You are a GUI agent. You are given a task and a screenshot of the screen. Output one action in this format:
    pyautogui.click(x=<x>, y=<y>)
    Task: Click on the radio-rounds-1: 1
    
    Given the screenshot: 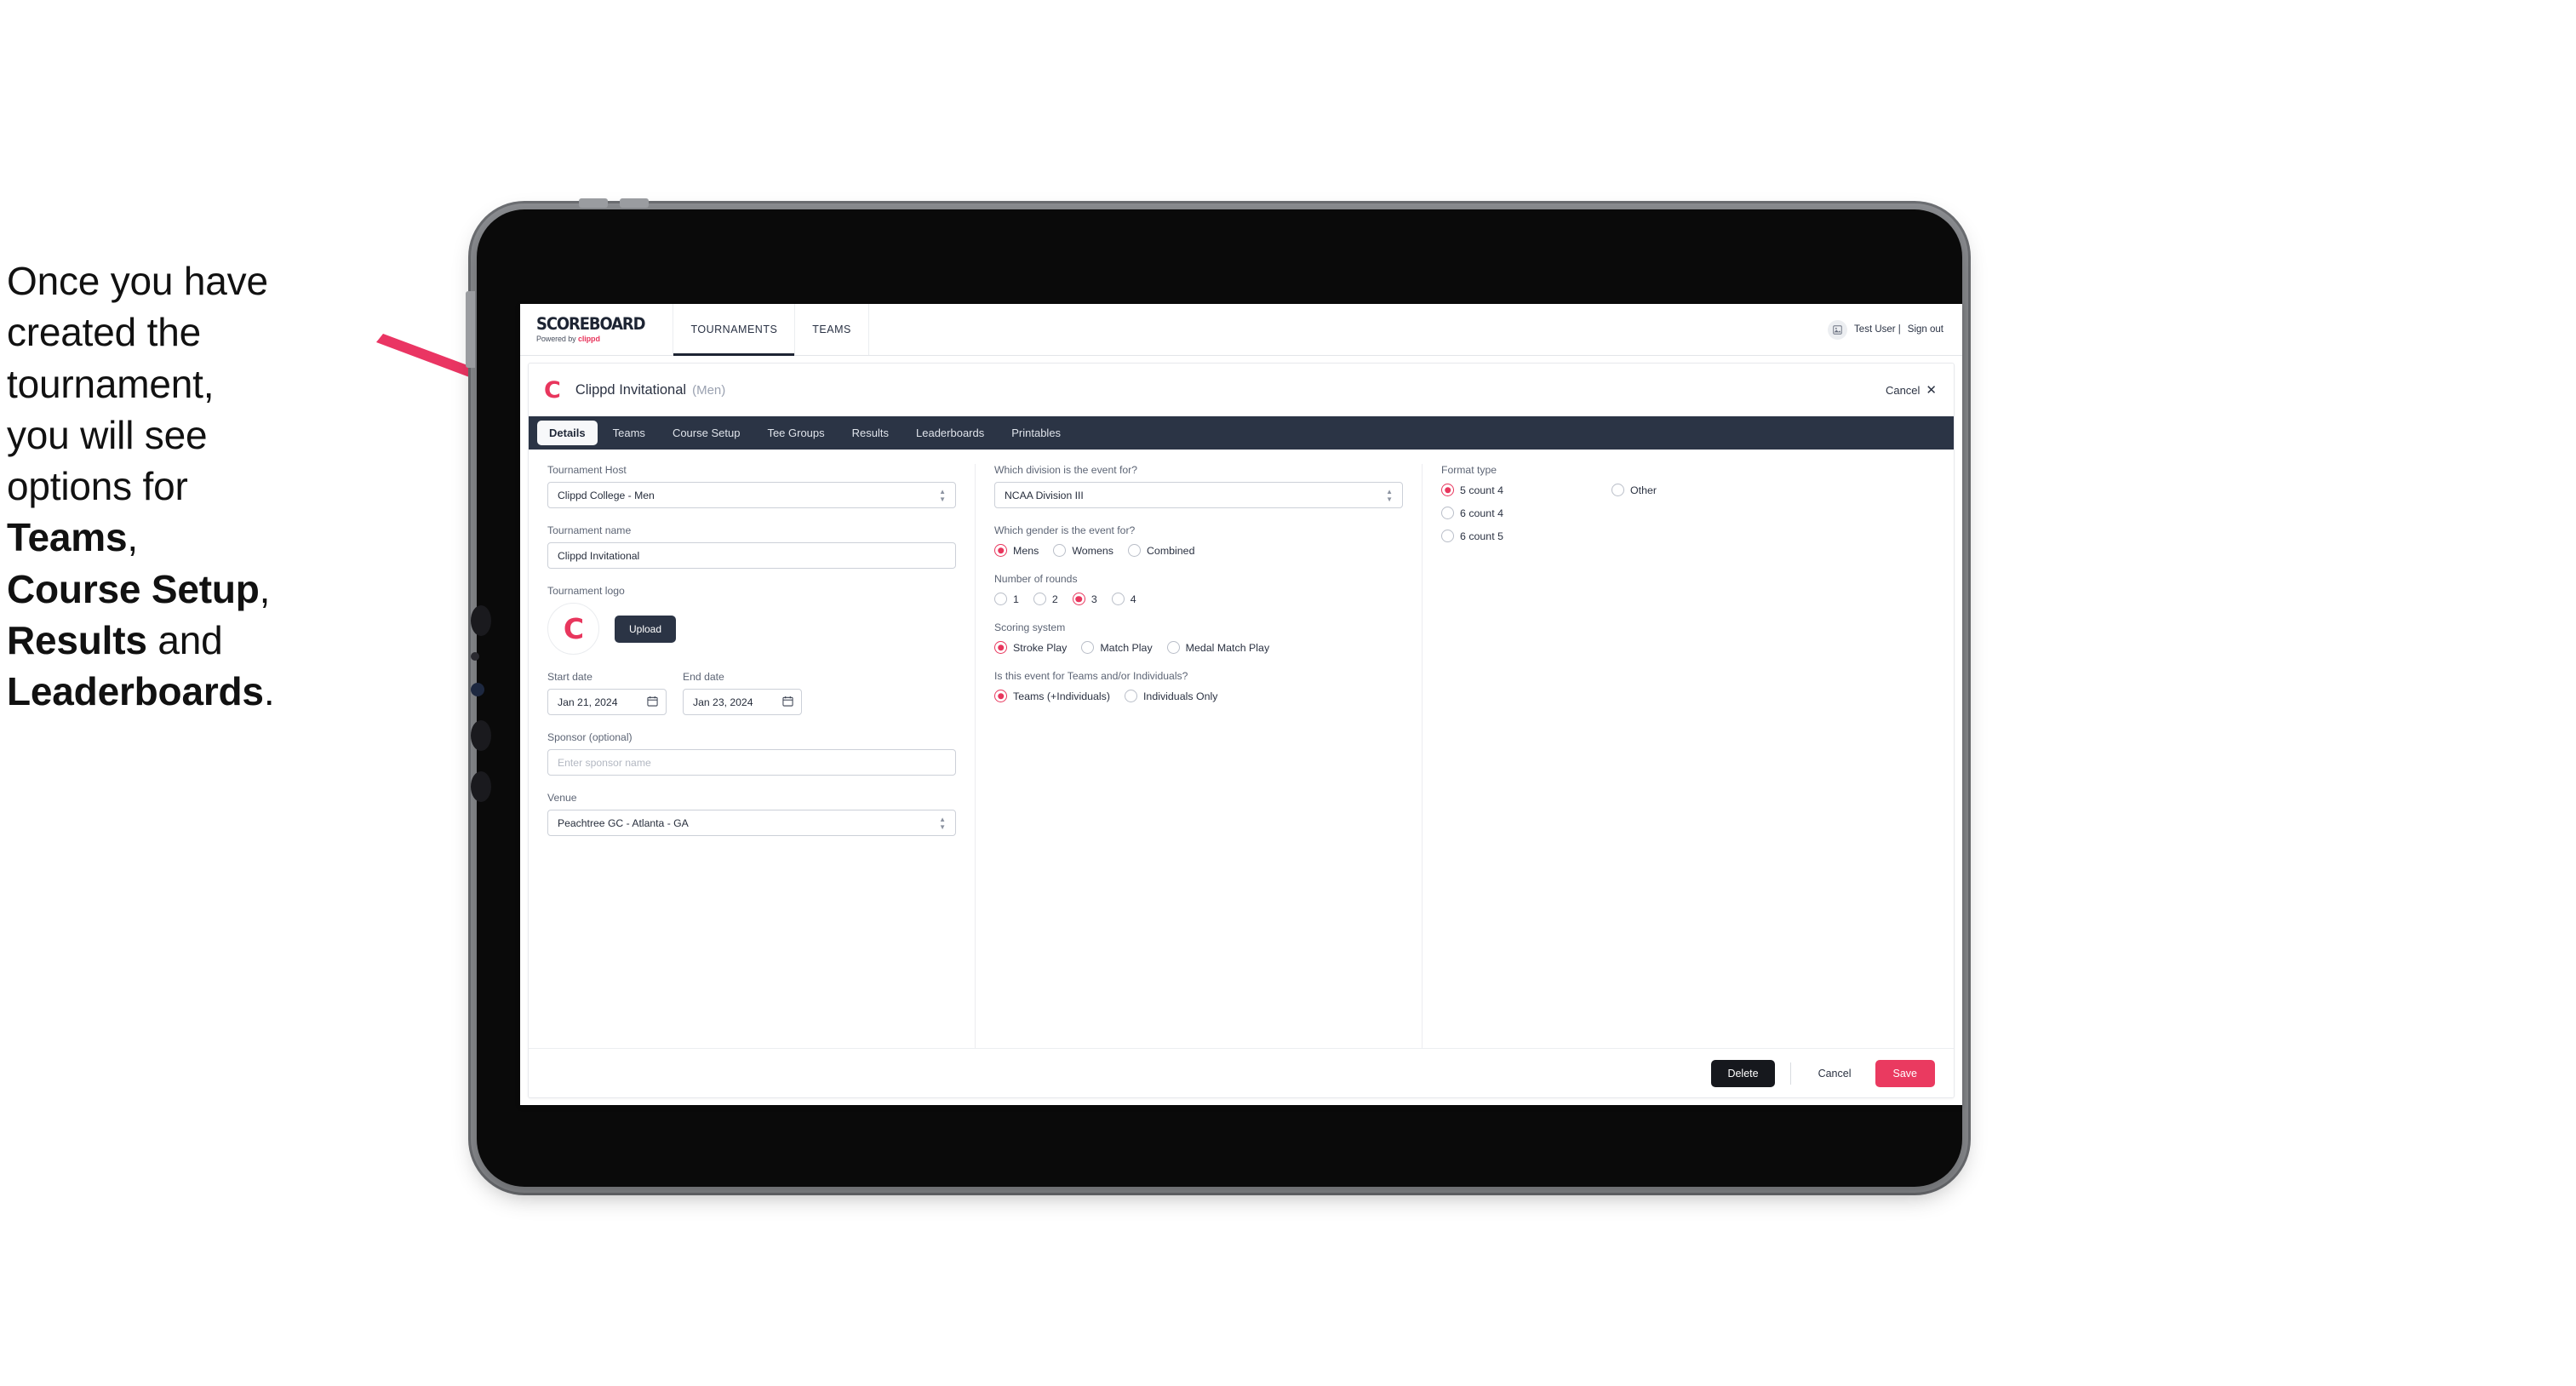 What is the action you would take?
    pyautogui.click(x=1007, y=599)
    